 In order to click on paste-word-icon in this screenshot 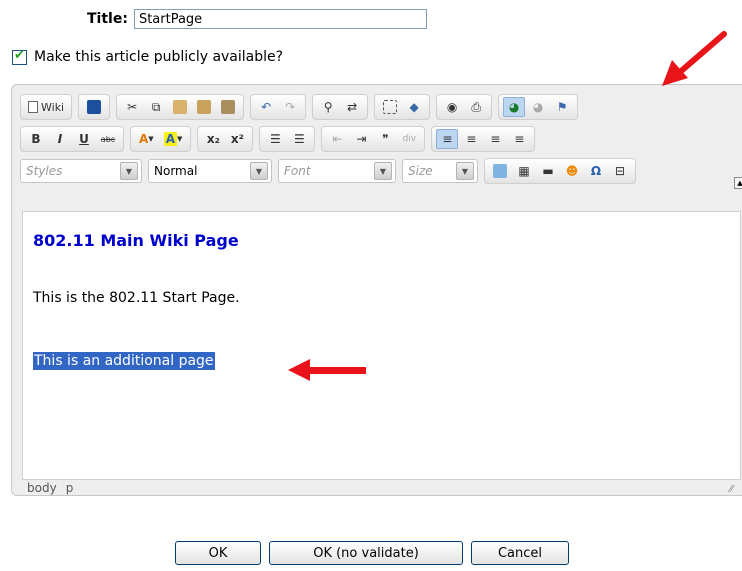, I will do `click(228, 107)`.